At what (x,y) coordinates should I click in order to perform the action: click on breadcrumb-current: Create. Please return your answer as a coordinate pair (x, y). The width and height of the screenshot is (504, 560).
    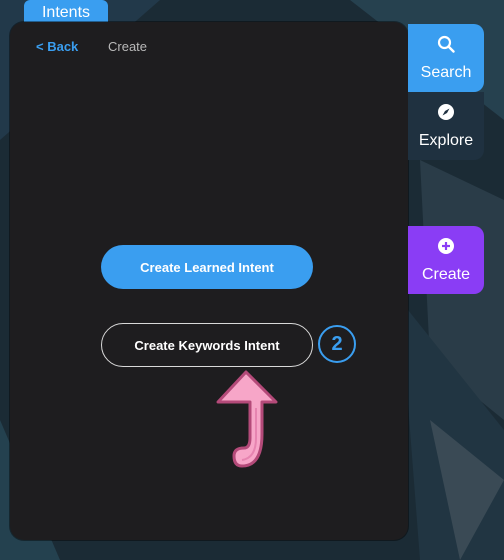
    Looking at the image, I should click on (128, 46).